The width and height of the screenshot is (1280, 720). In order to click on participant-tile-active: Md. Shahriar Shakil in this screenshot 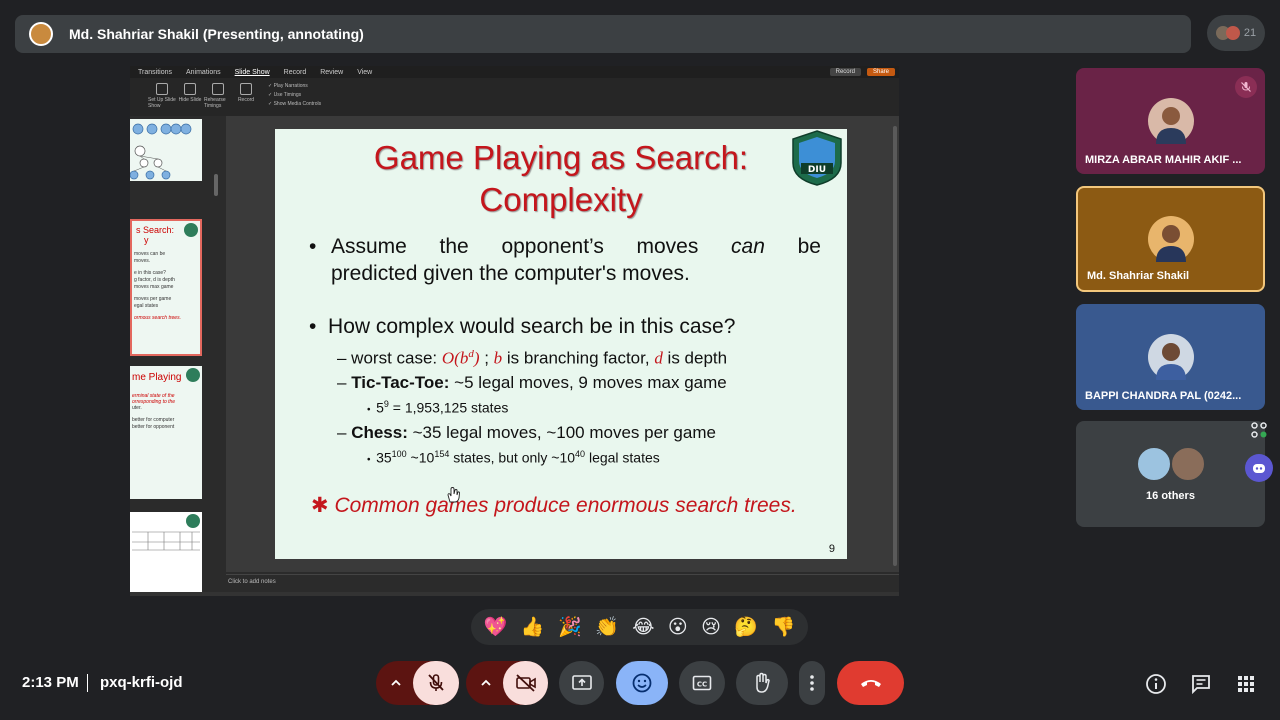, I will do `click(1170, 239)`.